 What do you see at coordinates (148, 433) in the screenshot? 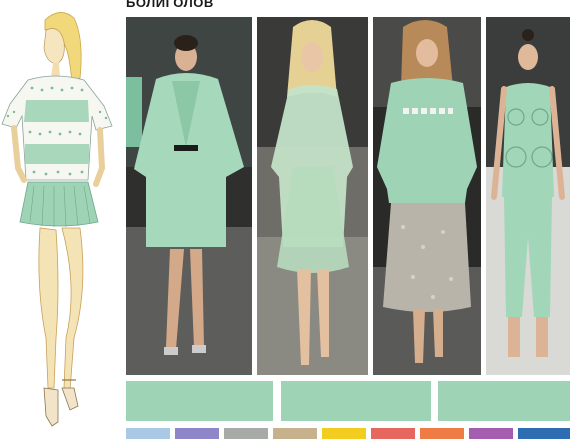
I see `accent-swatch-light-blue` at bounding box center [148, 433].